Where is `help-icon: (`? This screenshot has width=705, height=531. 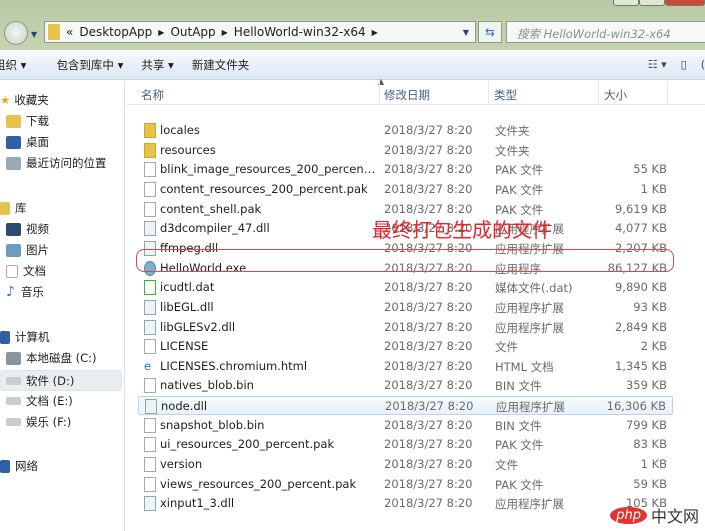
help-icon: ( is located at coordinates (703, 64).